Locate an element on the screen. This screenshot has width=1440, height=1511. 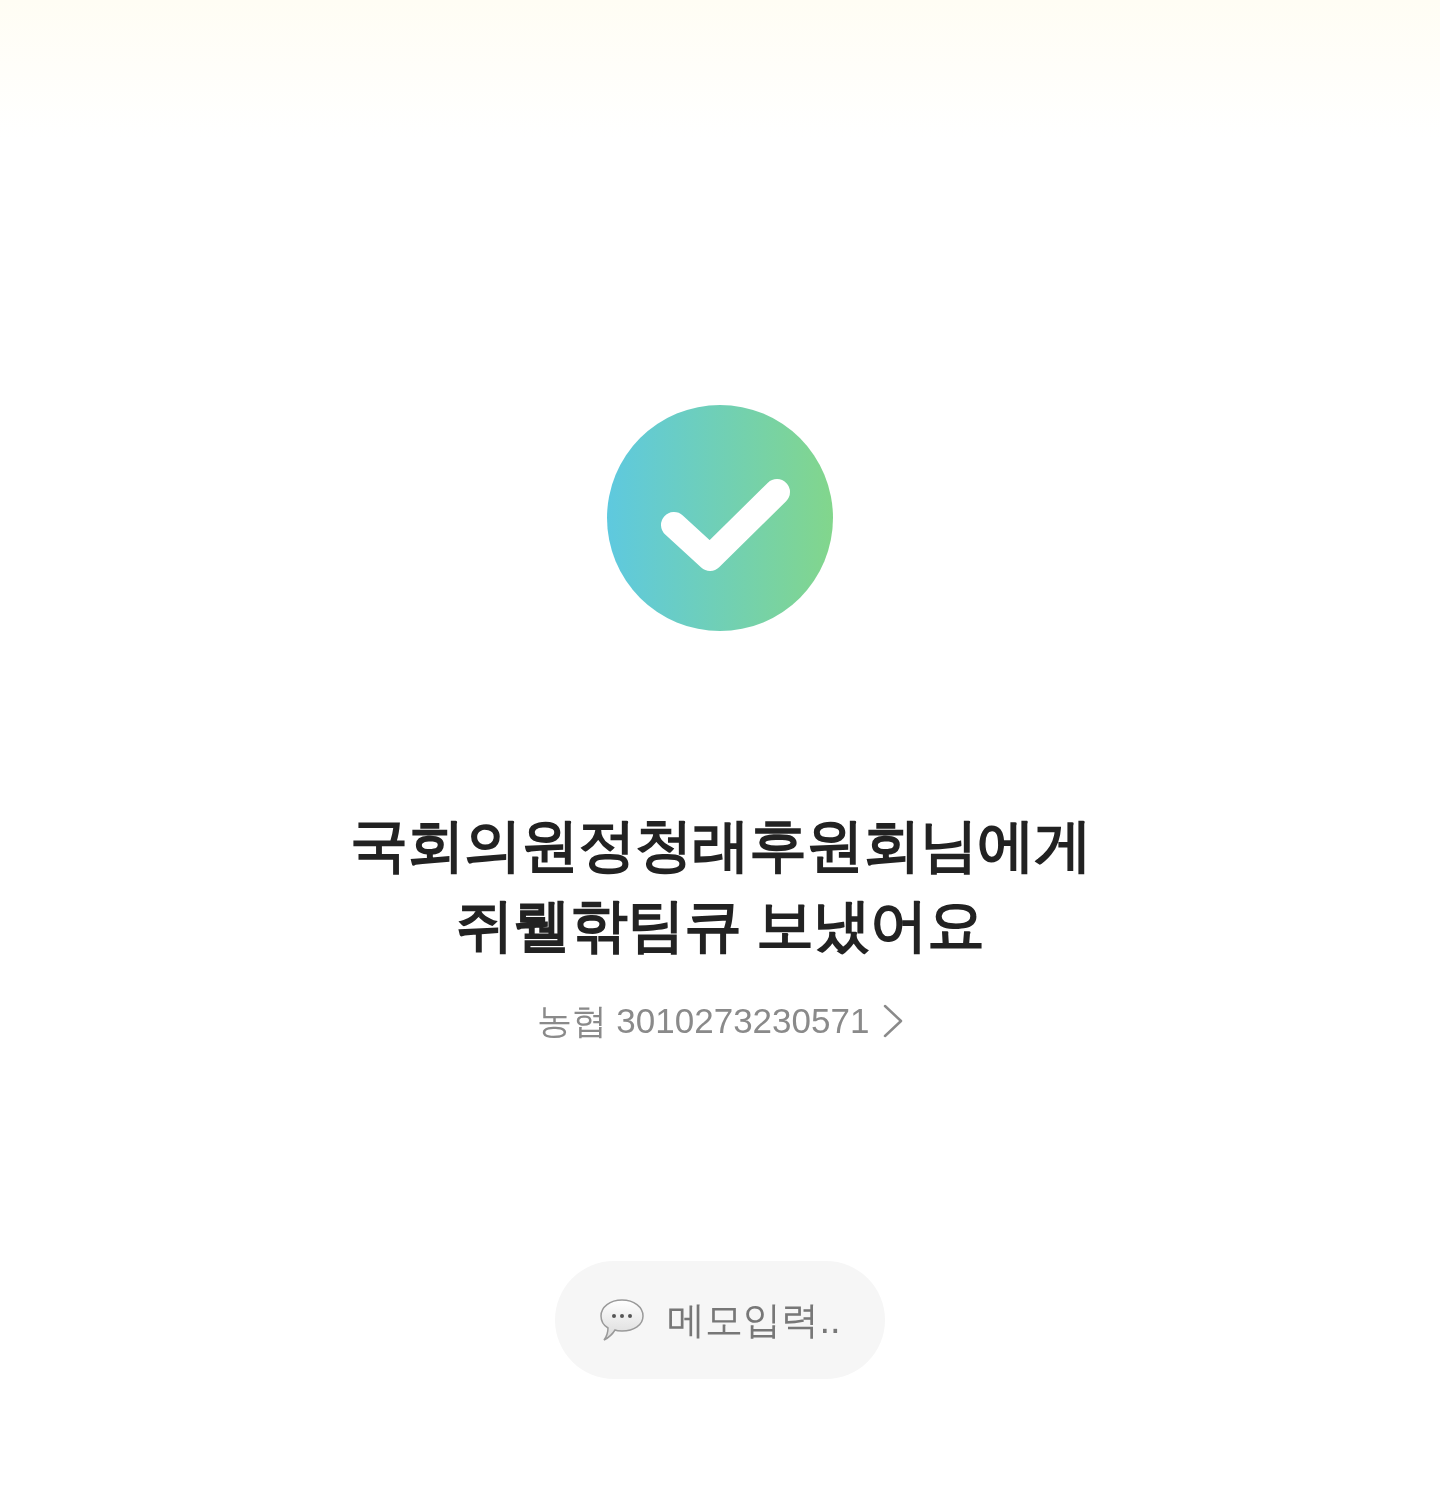
chevron-right-icon is located at coordinates (893, 1021).